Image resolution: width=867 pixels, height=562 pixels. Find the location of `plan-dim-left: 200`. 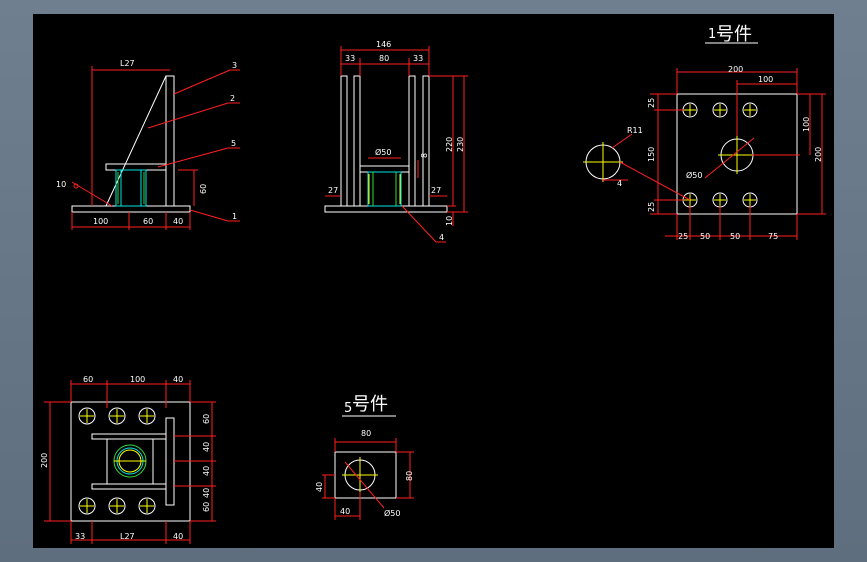

plan-dim-left: 200 is located at coordinates (44, 460).